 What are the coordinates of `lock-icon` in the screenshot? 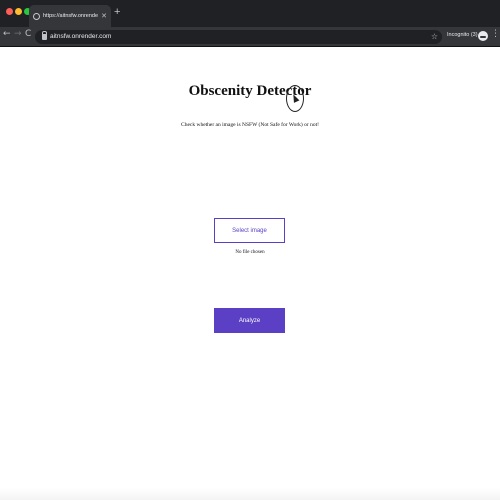 It's located at (44, 35).